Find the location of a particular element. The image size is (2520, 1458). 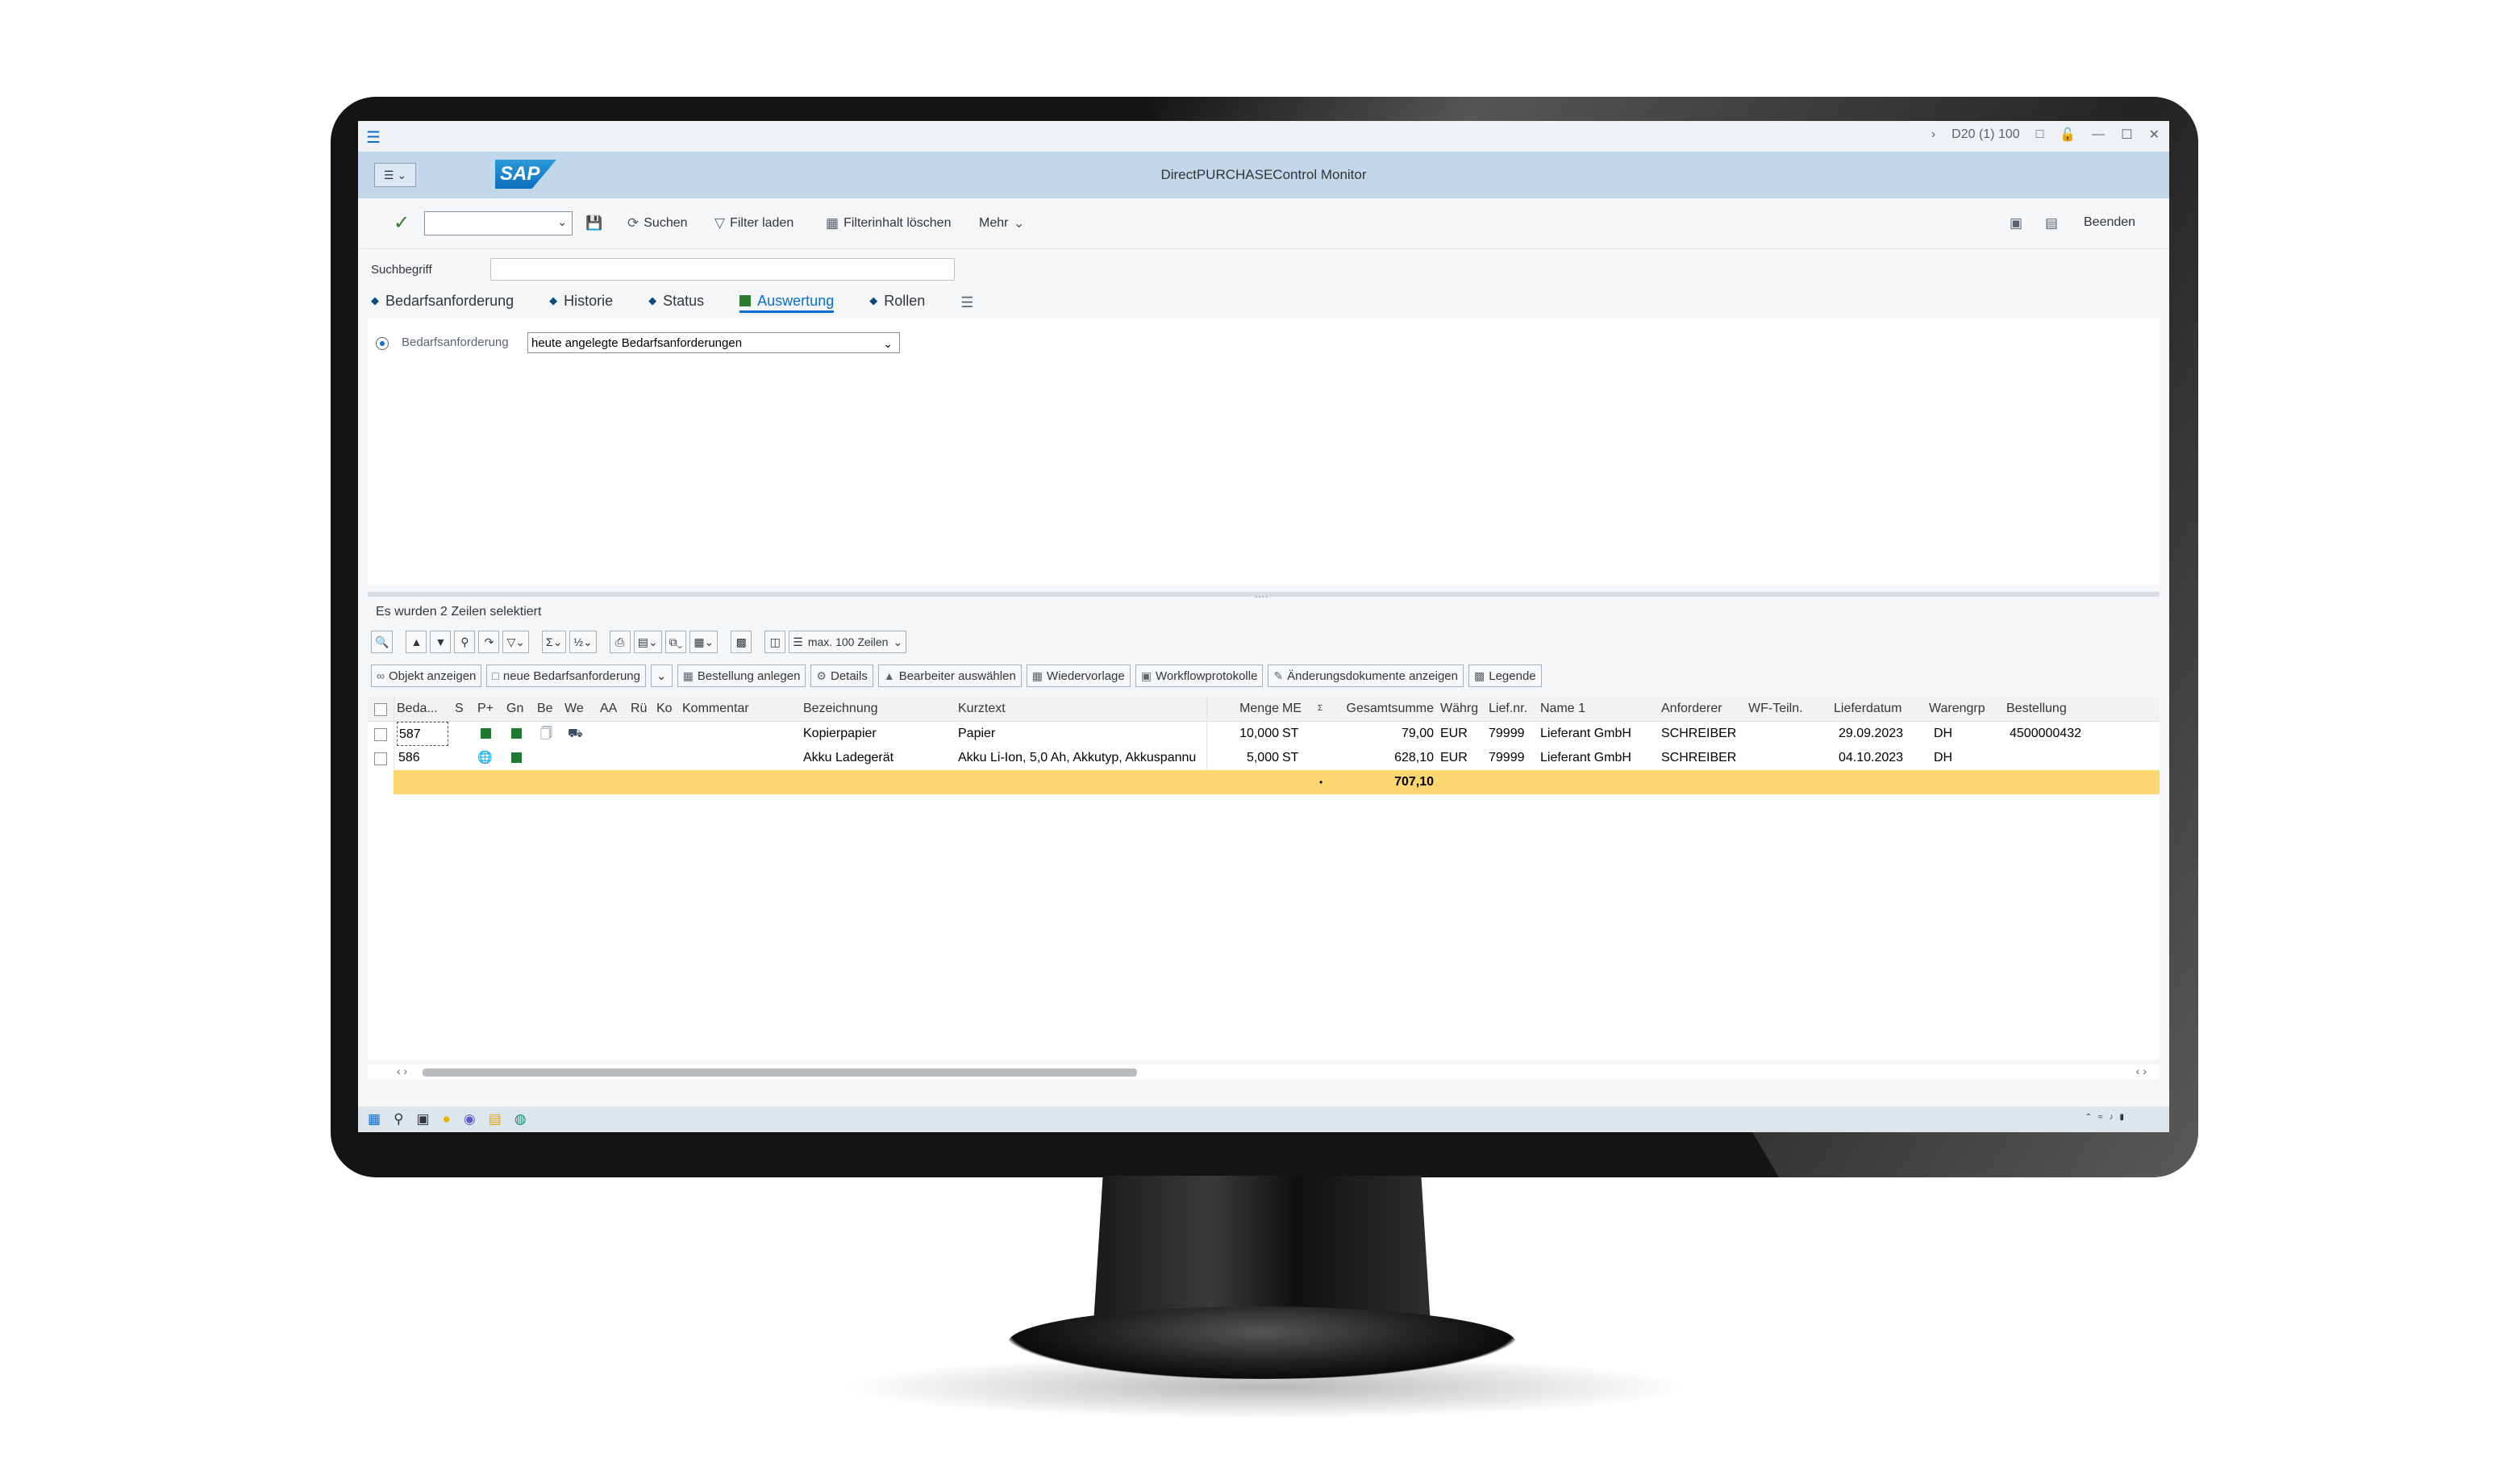

objekt-anzeigen-button: ∞ Objekt anzeigen is located at coordinates (427, 675).